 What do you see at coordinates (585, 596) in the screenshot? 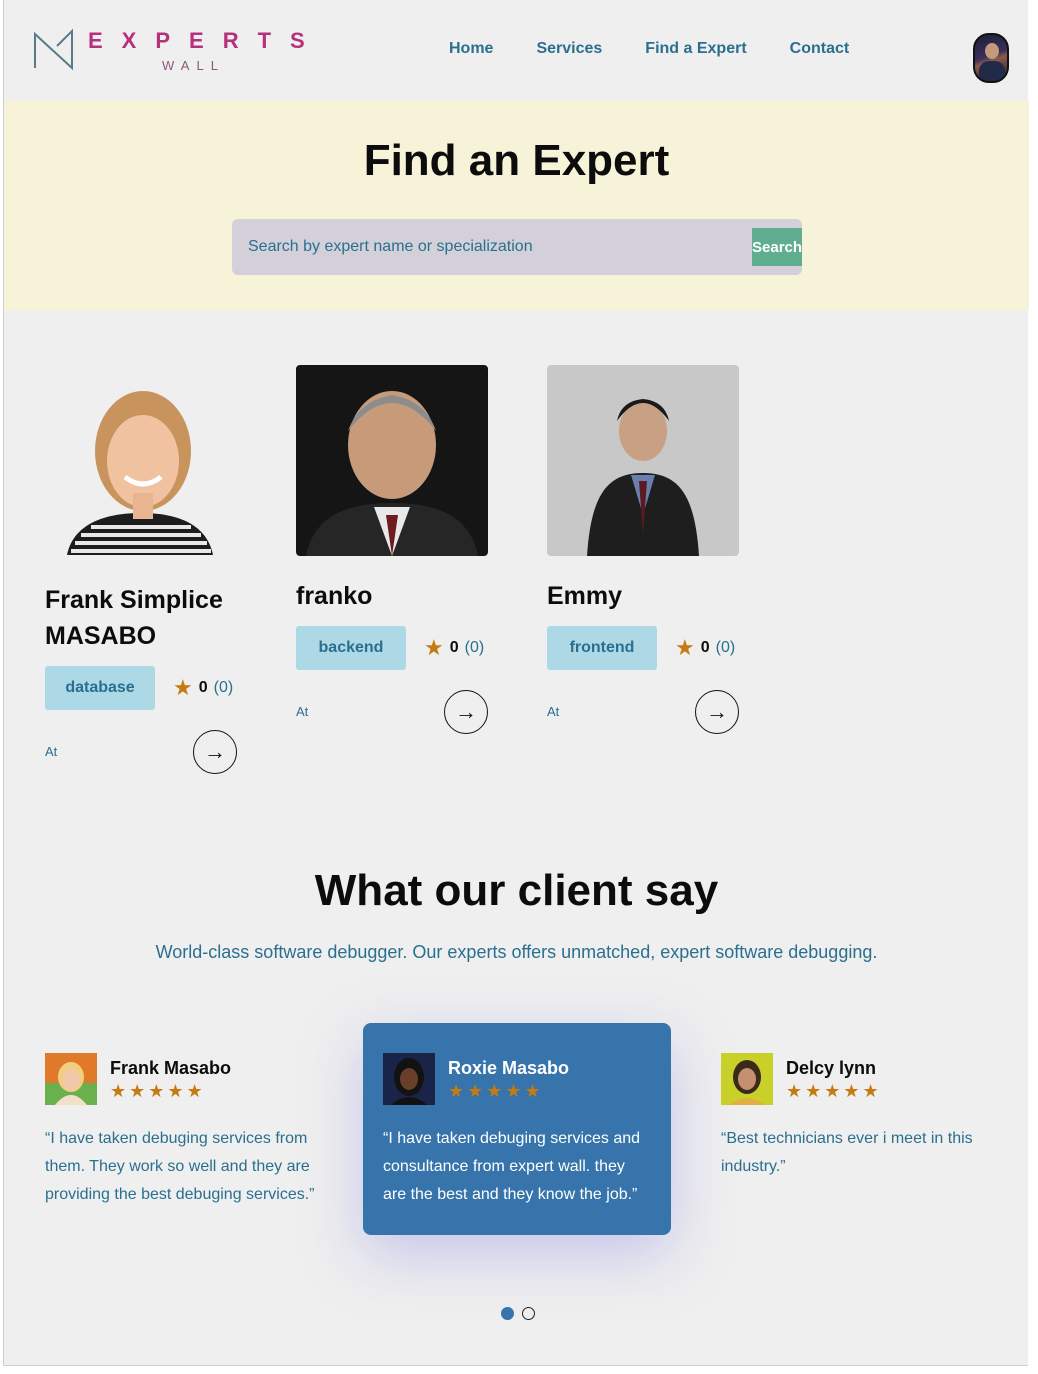
I see `expert-name: Emmy` at bounding box center [585, 596].